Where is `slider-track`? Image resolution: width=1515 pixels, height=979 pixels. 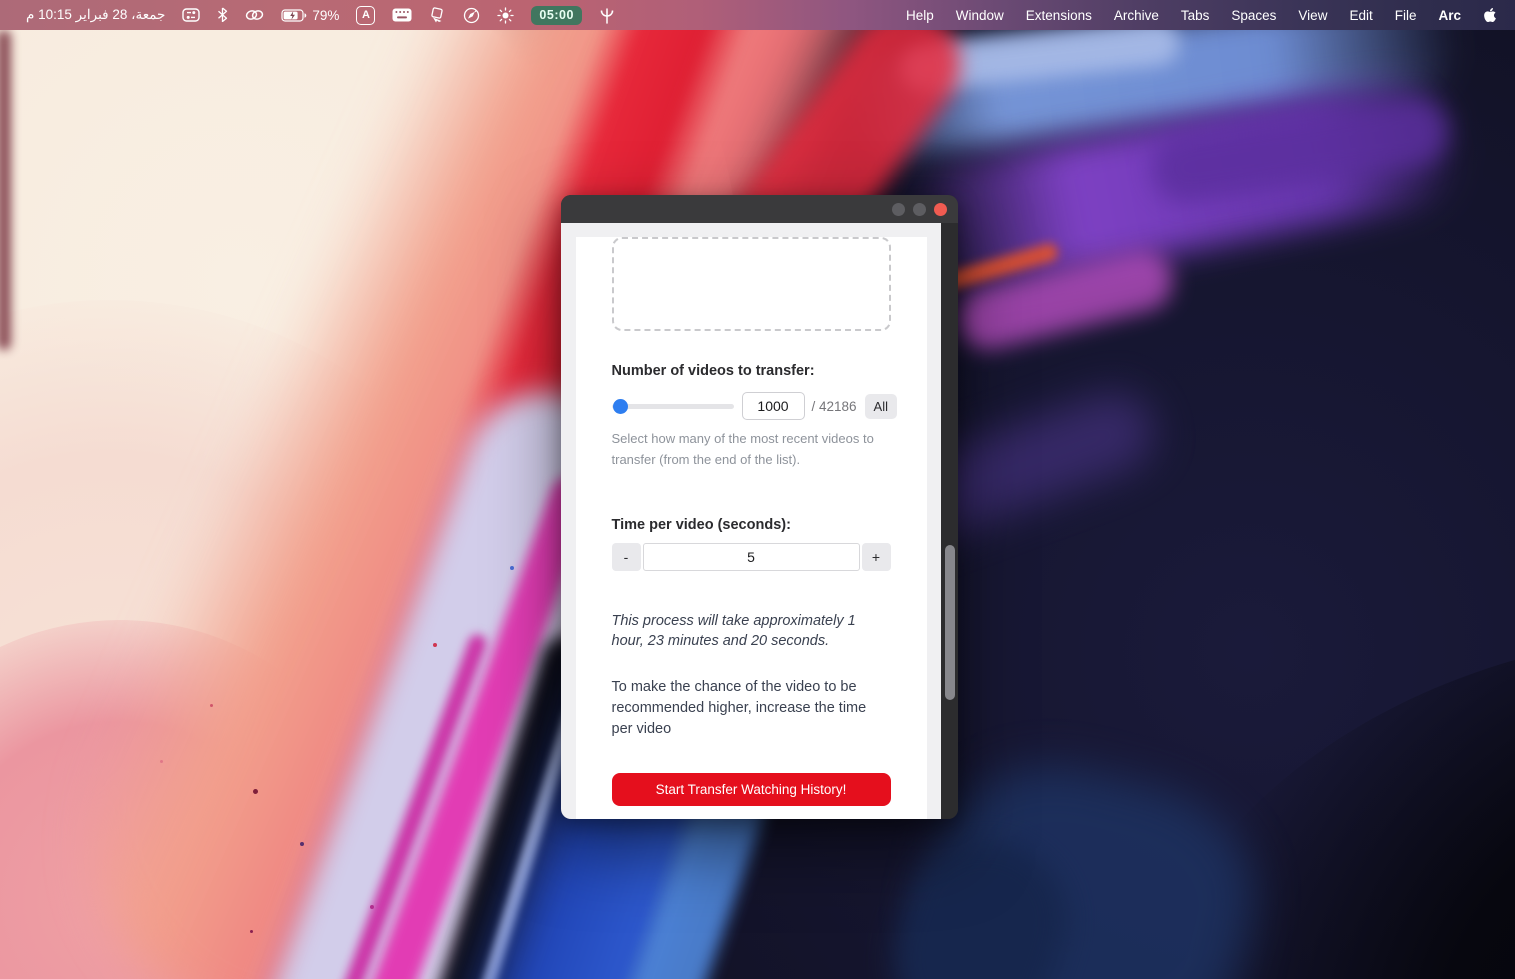 slider-track is located at coordinates (672, 406).